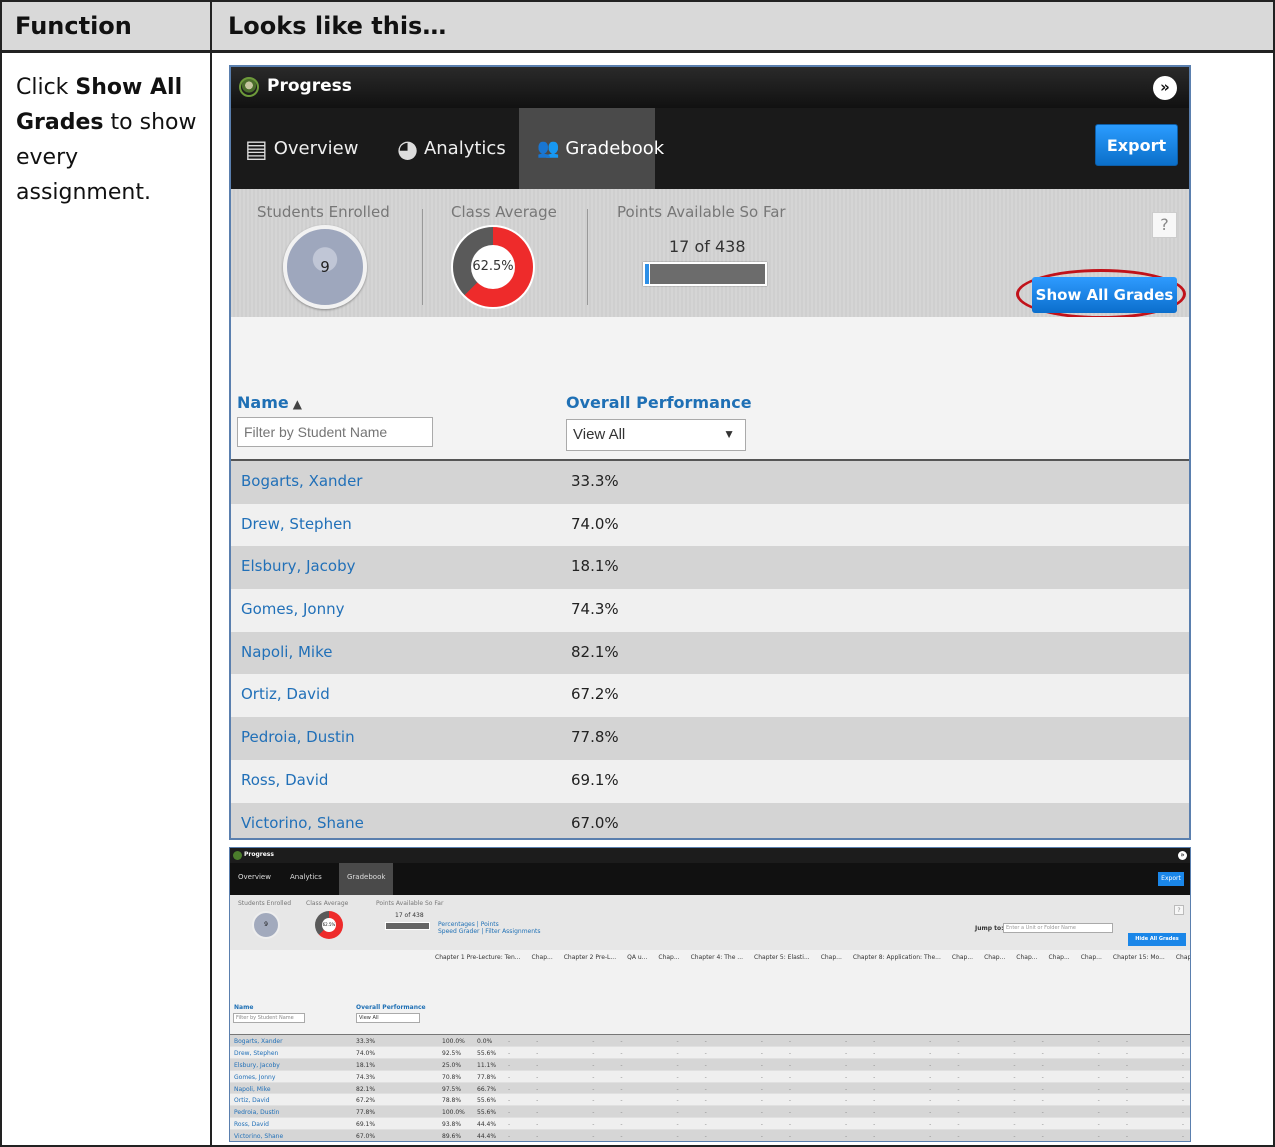 The height and width of the screenshot is (1147, 1275). What do you see at coordinates (269, 402) in the screenshot?
I see `name-column-header: Name ▲` at bounding box center [269, 402].